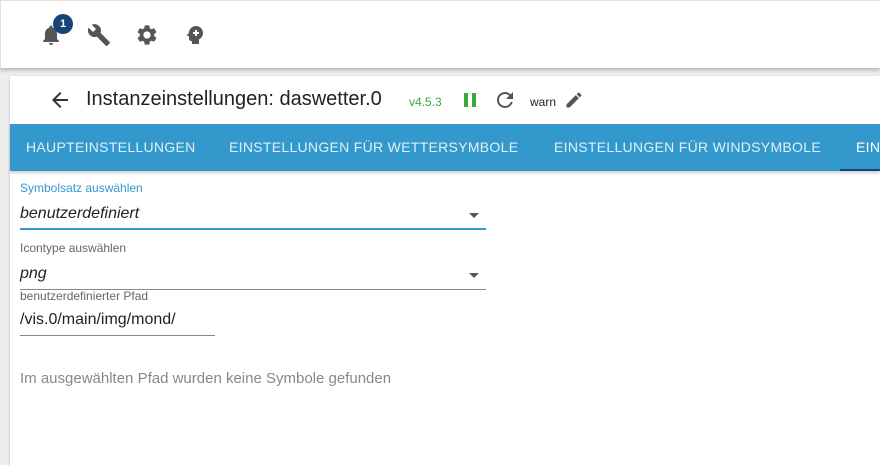  I want to click on tab-active-truncated: EIN, so click(868, 147).